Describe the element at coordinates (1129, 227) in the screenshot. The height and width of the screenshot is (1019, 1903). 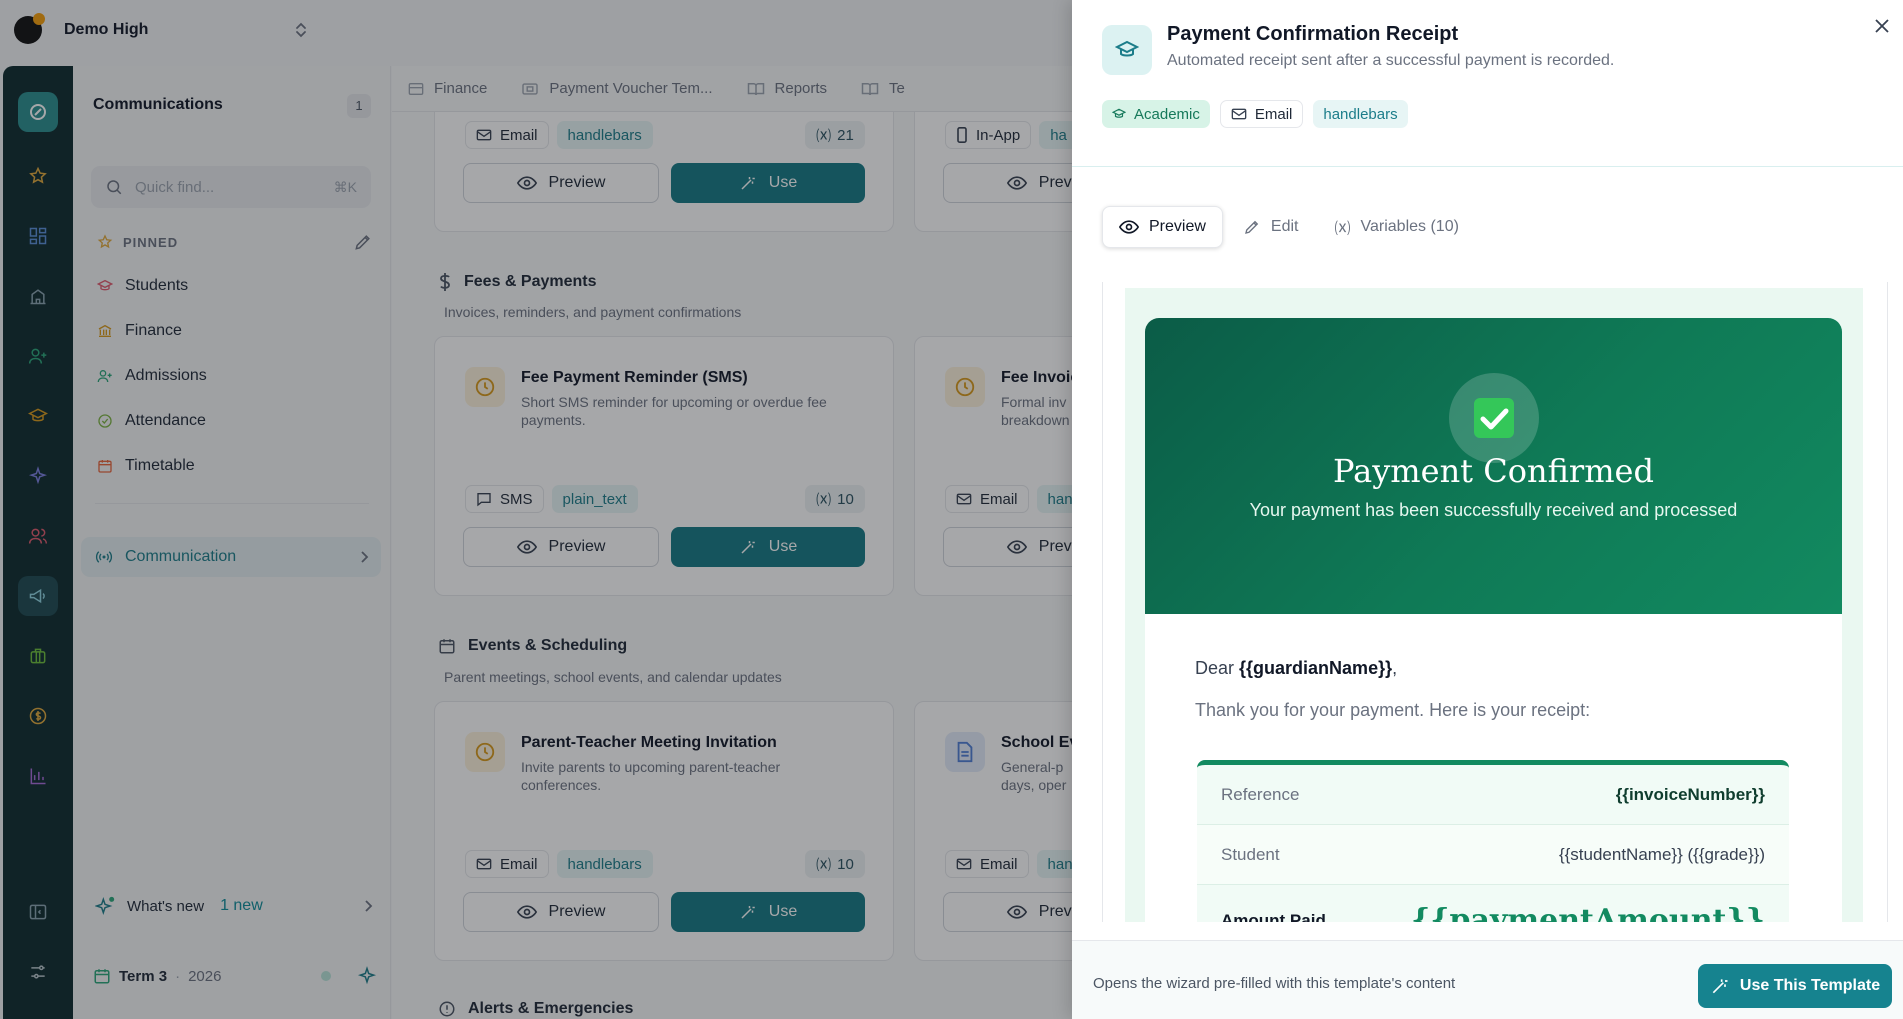
I see `eye-icon` at that location.